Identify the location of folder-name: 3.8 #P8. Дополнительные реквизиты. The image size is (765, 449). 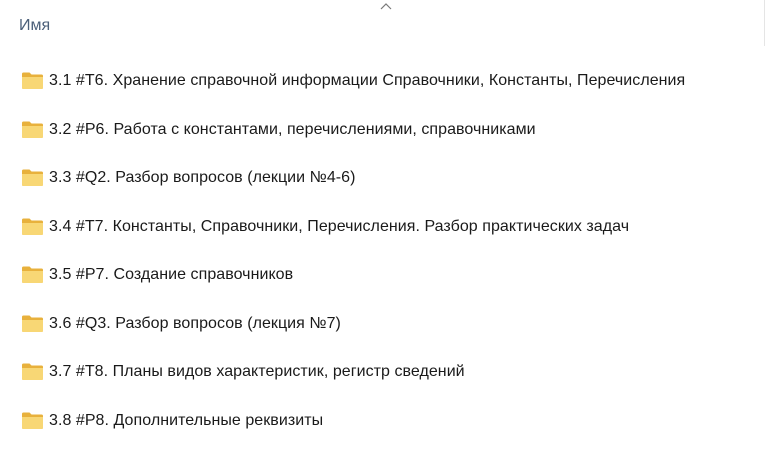
(186, 420).